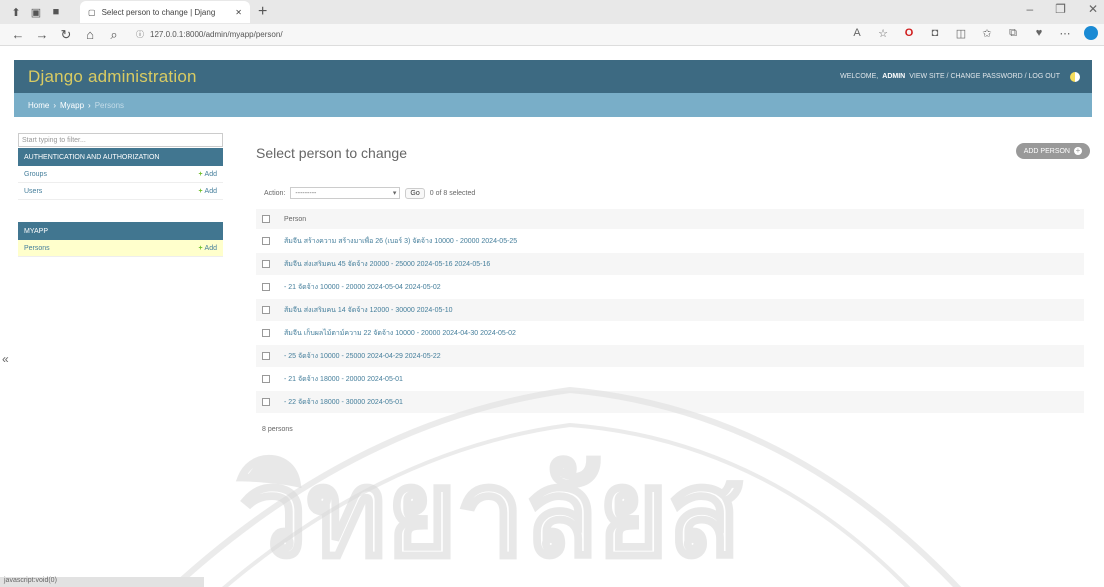 The height and width of the screenshot is (587, 1104). What do you see at coordinates (415, 193) in the screenshot?
I see `go-button: Go` at bounding box center [415, 193].